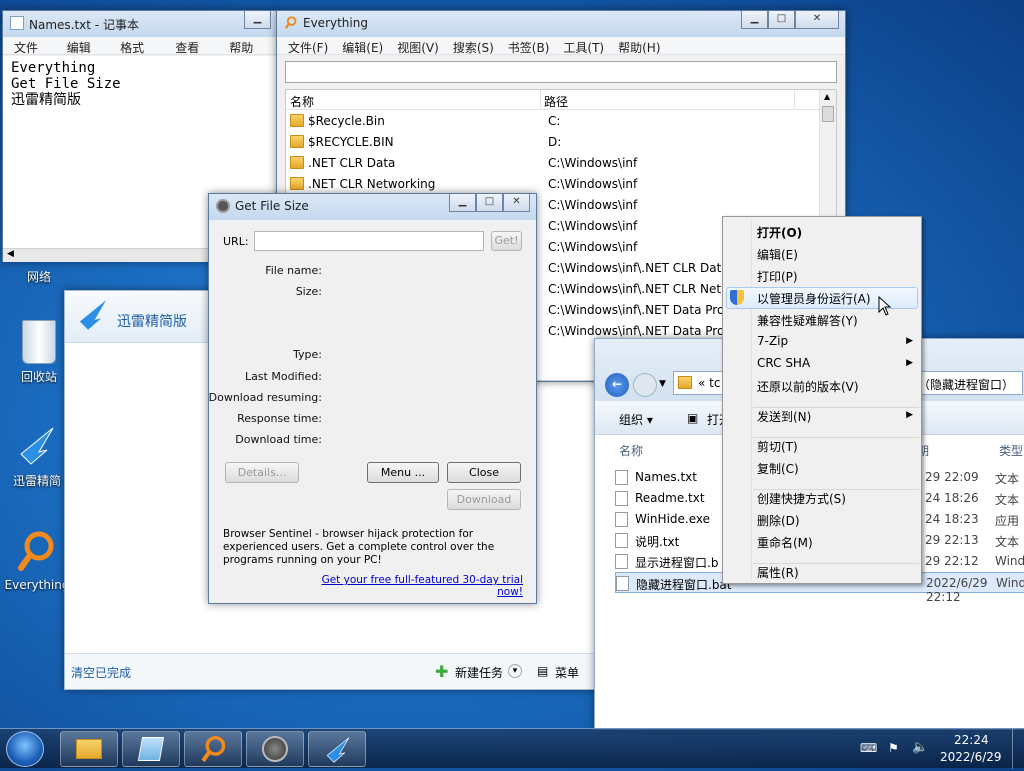  Describe the element at coordinates (636, 419) in the screenshot. I see `organize-button: 组织 ▾` at that location.